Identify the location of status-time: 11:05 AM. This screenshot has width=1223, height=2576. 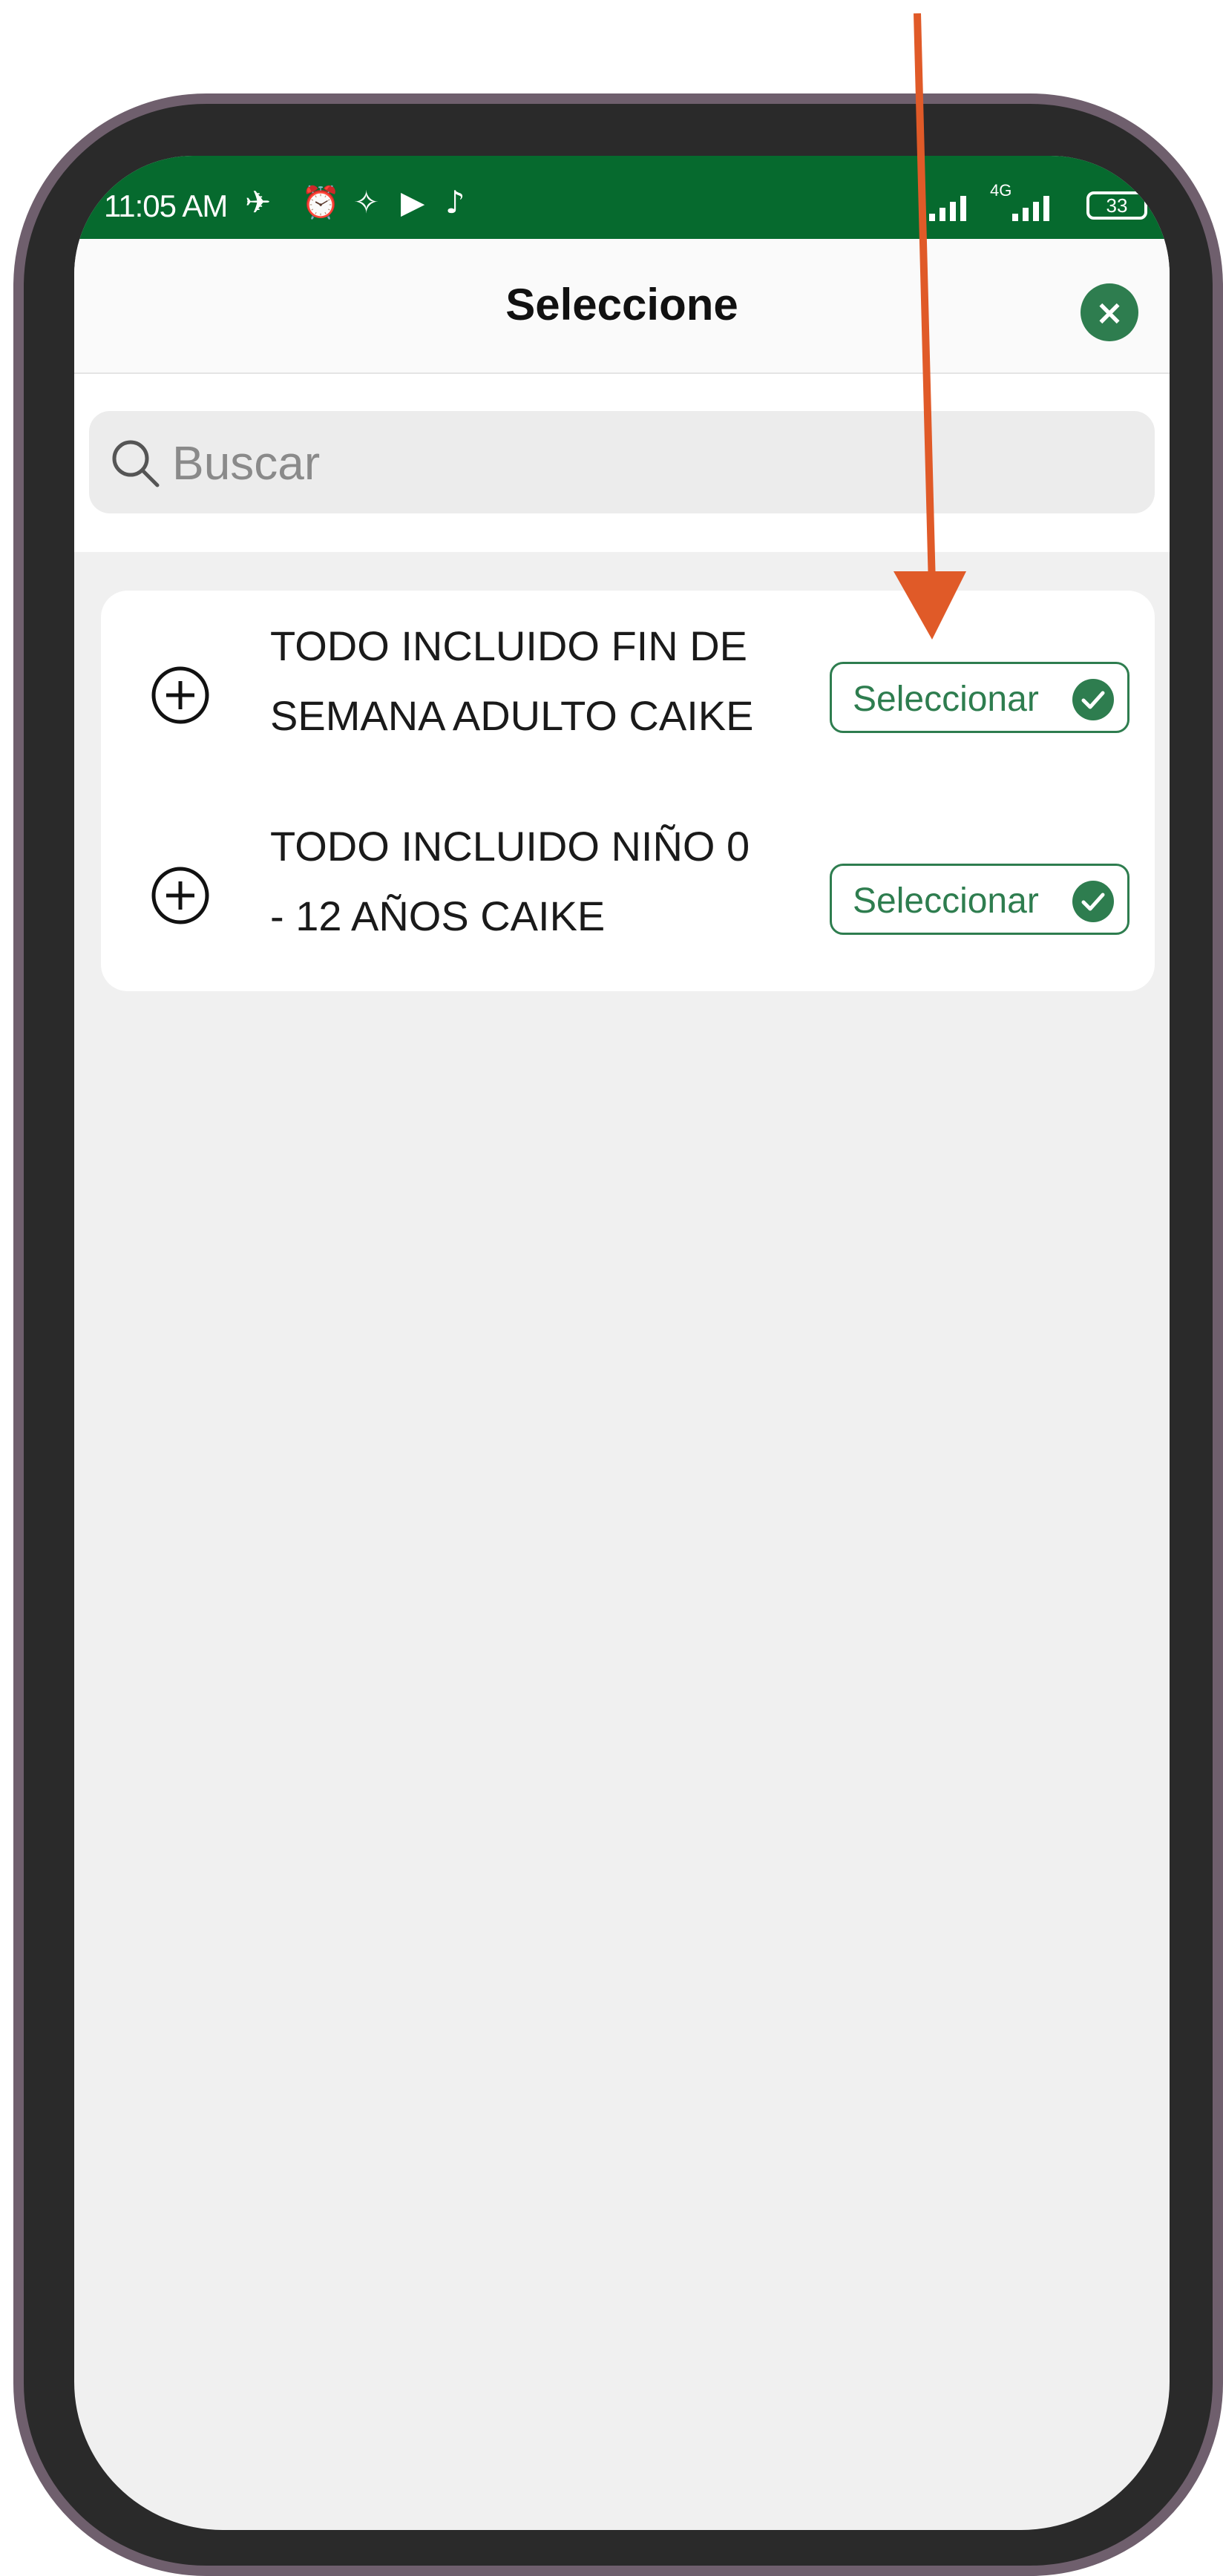
(166, 205).